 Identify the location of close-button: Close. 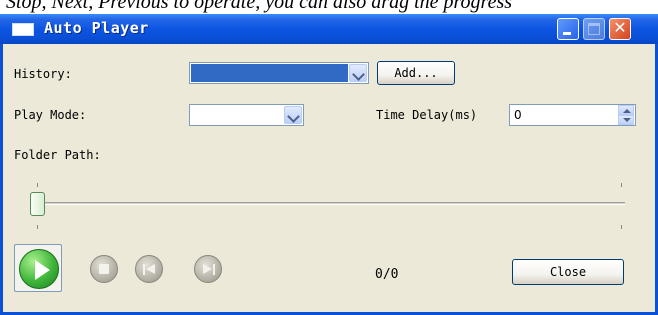
(568, 272).